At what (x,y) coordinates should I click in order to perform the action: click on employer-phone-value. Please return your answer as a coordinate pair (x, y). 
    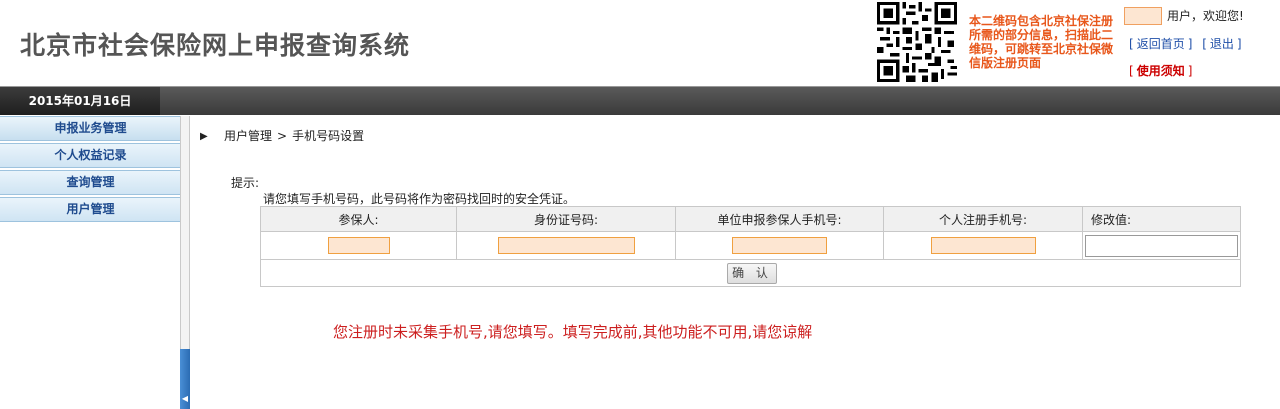
    Looking at the image, I should click on (779, 245).